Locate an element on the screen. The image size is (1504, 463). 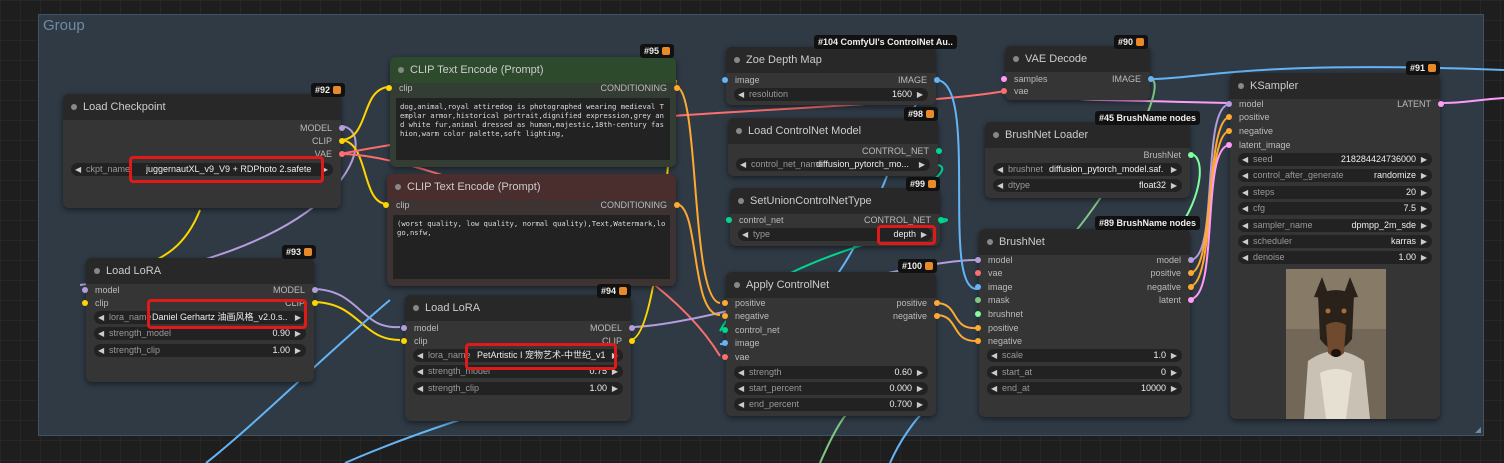
scheduler-select: ◀ scheduler karras ▶ is located at coordinates (1335, 241).